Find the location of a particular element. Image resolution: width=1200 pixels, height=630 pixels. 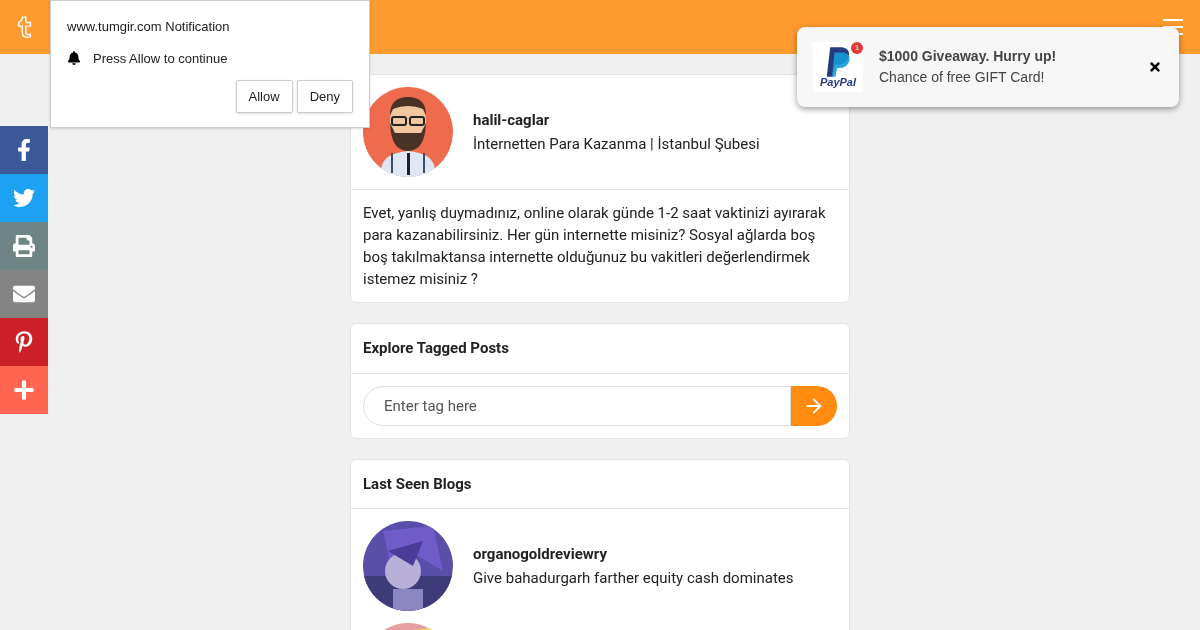

pinterest-icon is located at coordinates (24, 342).